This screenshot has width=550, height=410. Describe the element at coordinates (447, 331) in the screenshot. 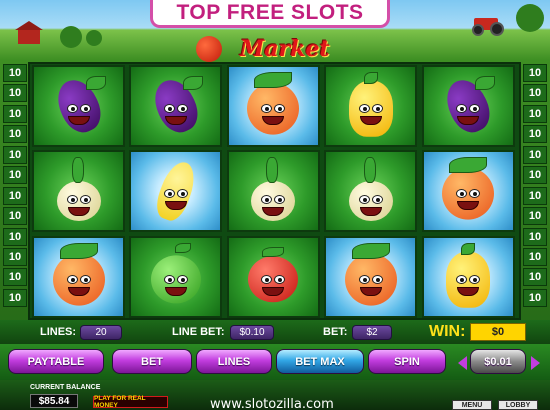

I see `win-label: WIN:` at that location.